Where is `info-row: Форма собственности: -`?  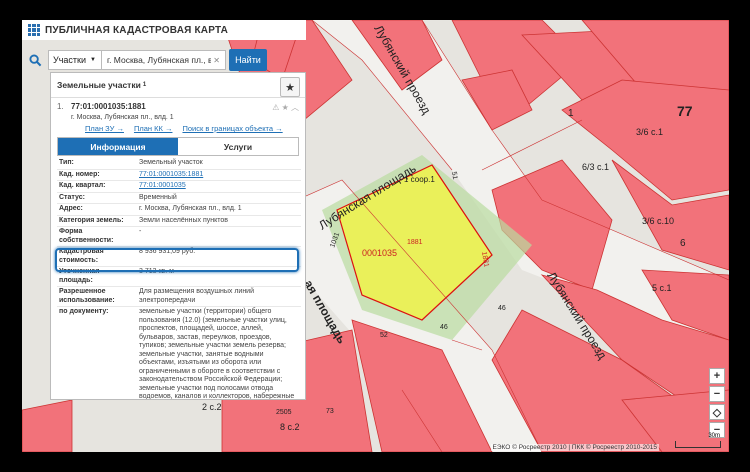
info-row: Форма собственности: - is located at coordinates (179, 236).